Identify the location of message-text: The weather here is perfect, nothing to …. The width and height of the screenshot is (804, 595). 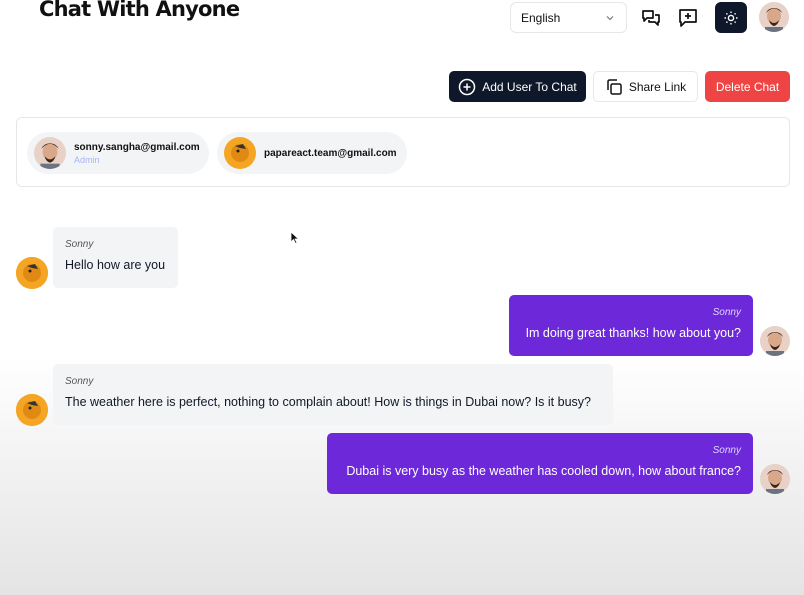
(328, 402).